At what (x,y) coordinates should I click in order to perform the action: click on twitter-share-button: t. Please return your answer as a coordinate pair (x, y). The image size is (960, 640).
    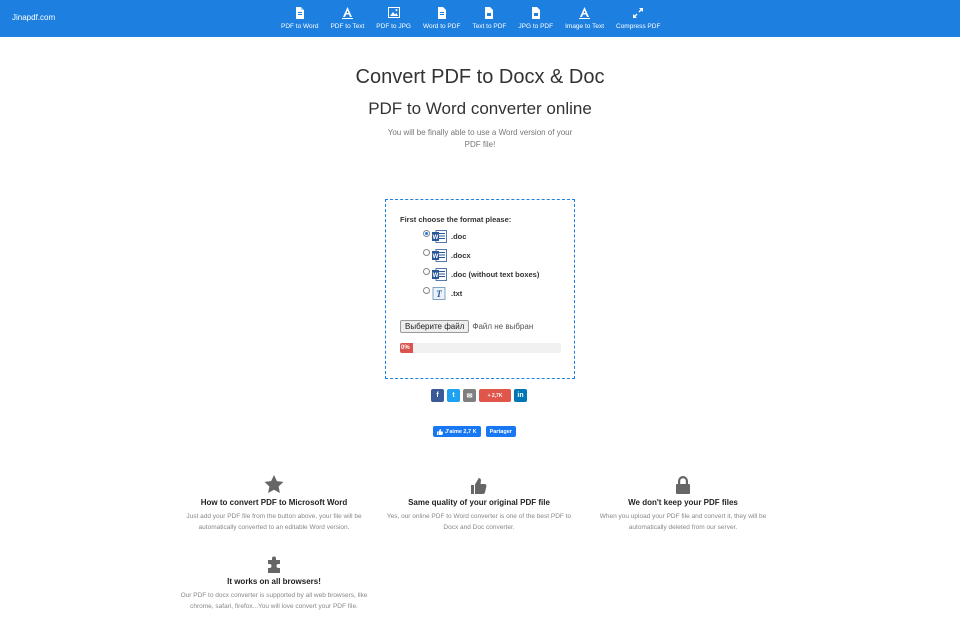
    Looking at the image, I should click on (453, 395).